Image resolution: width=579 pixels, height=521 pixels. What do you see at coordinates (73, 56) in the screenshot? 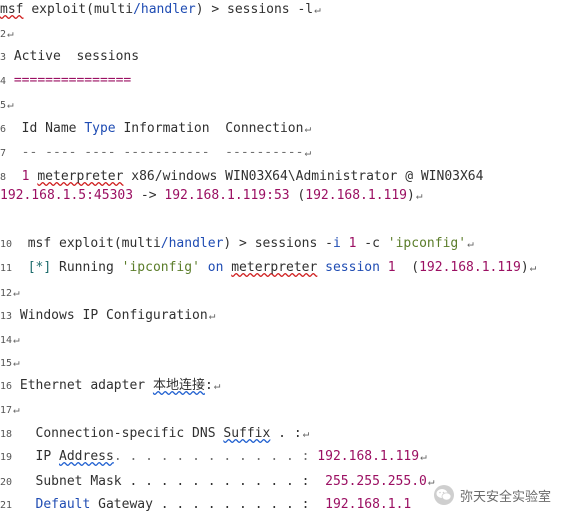
I see `line-text: Active sessions` at bounding box center [73, 56].